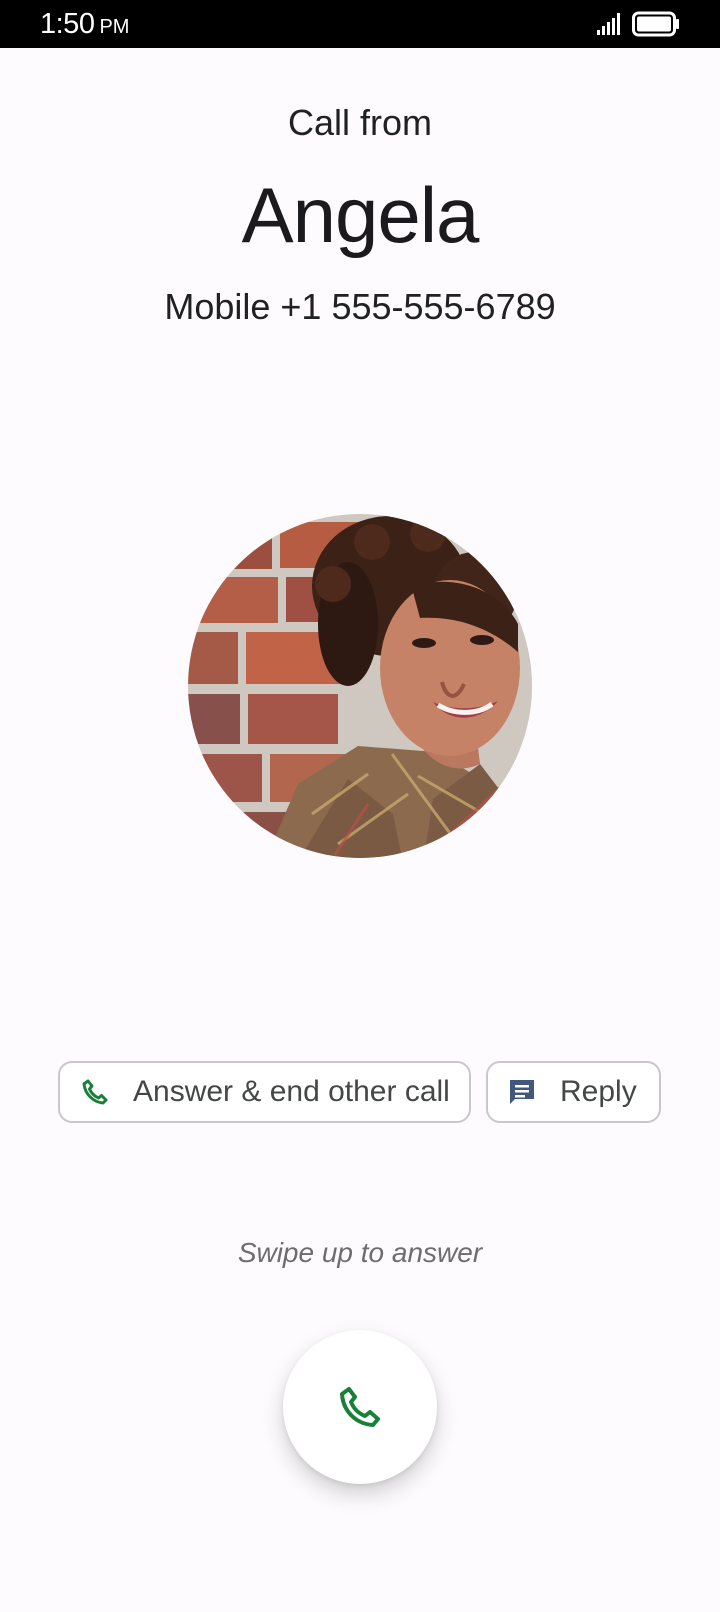  I want to click on caller-number: Mobile +1 555-555-6789, so click(360, 306).